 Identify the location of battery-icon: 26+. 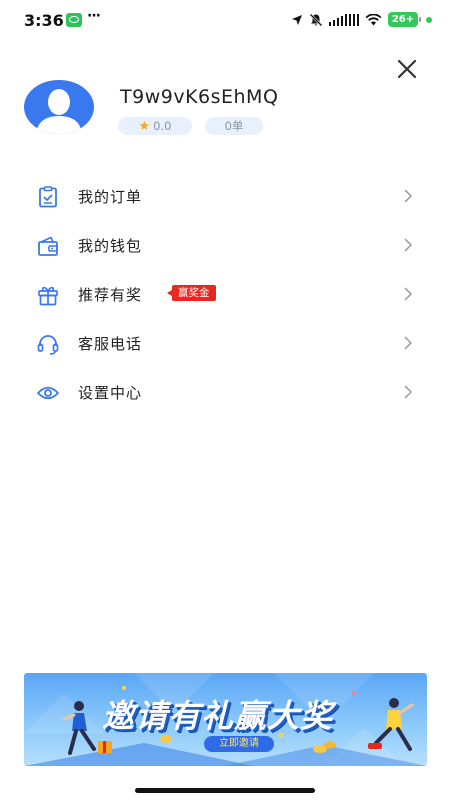
(404, 19).